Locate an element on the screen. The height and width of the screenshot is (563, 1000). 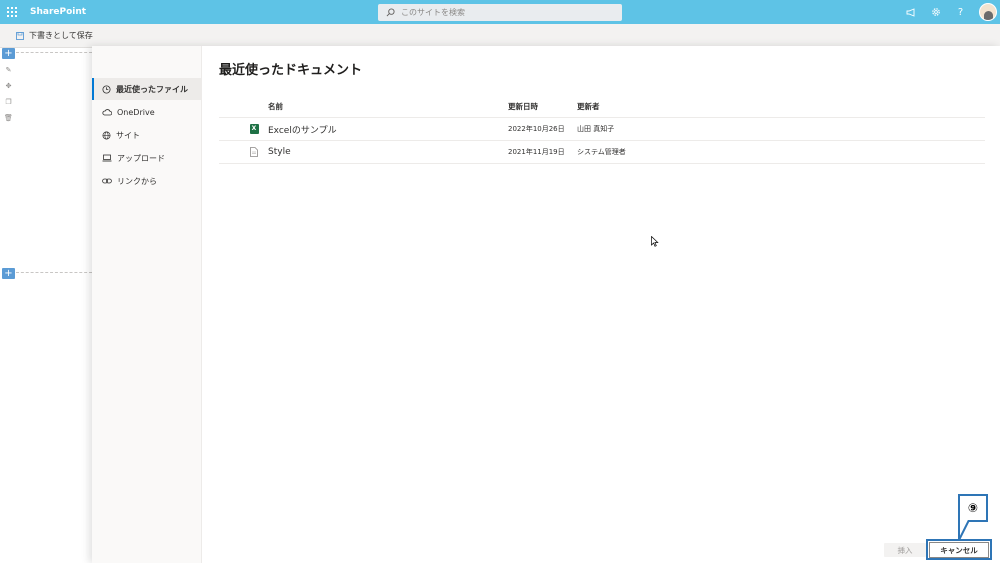
nav-link: リンクから is located at coordinates (147, 181).